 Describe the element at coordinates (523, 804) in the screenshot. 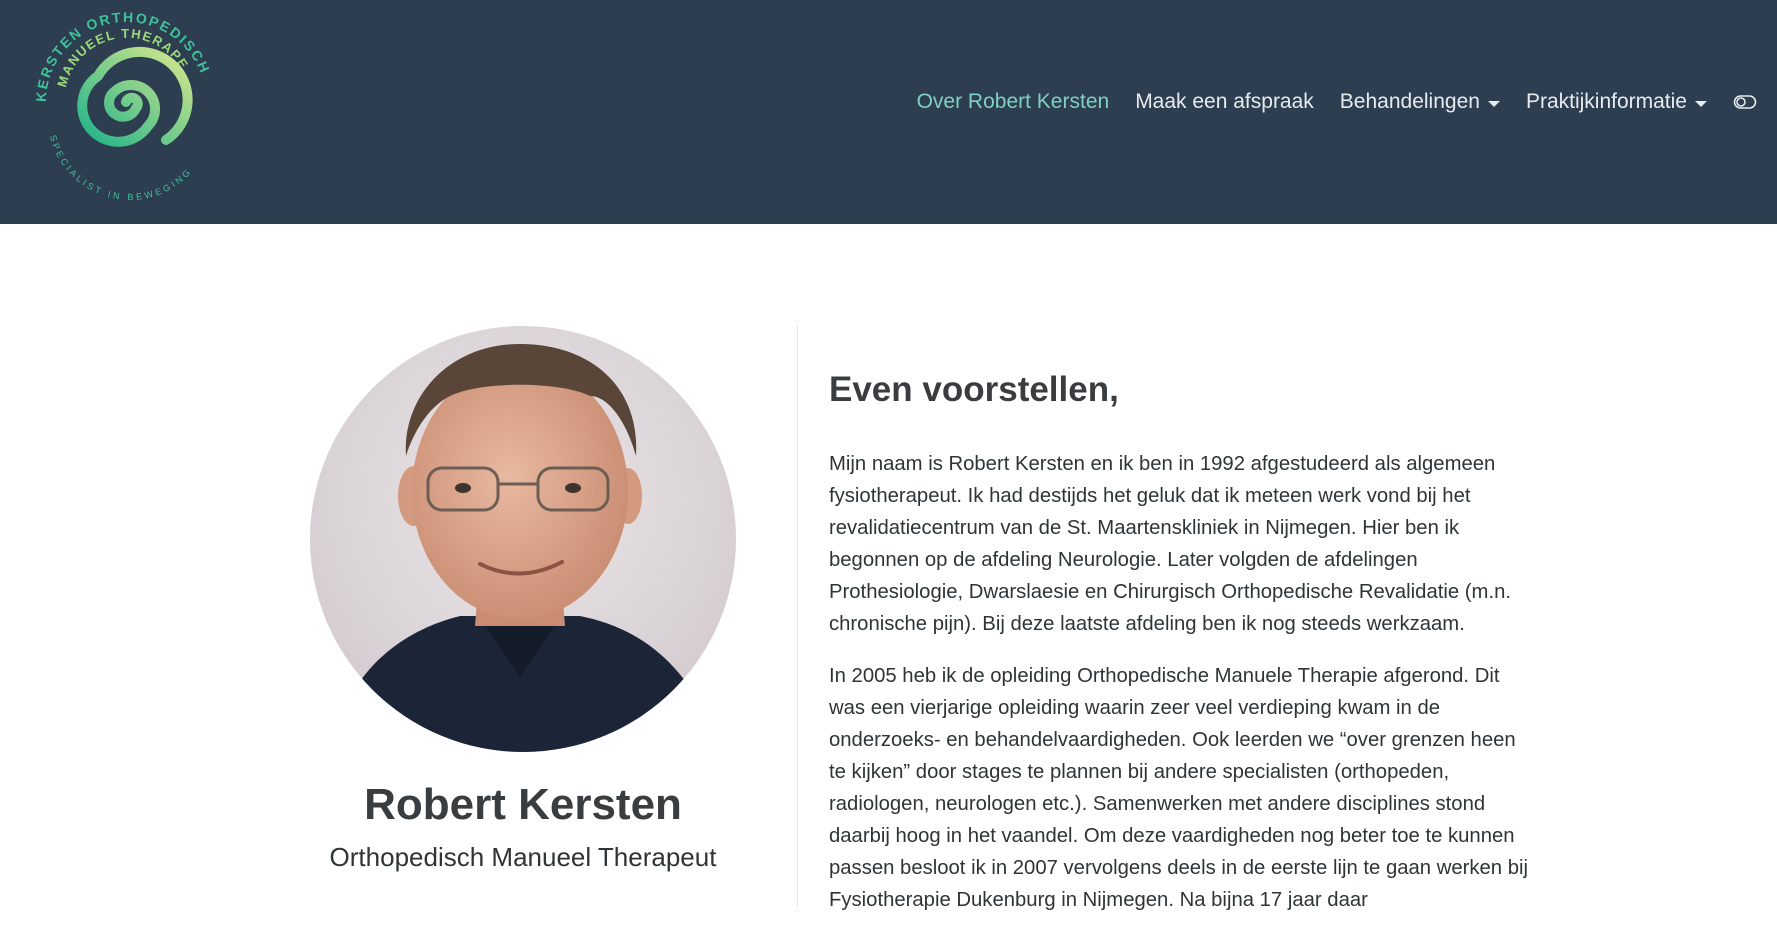

I see `profile-name: Robert Kersten` at that location.